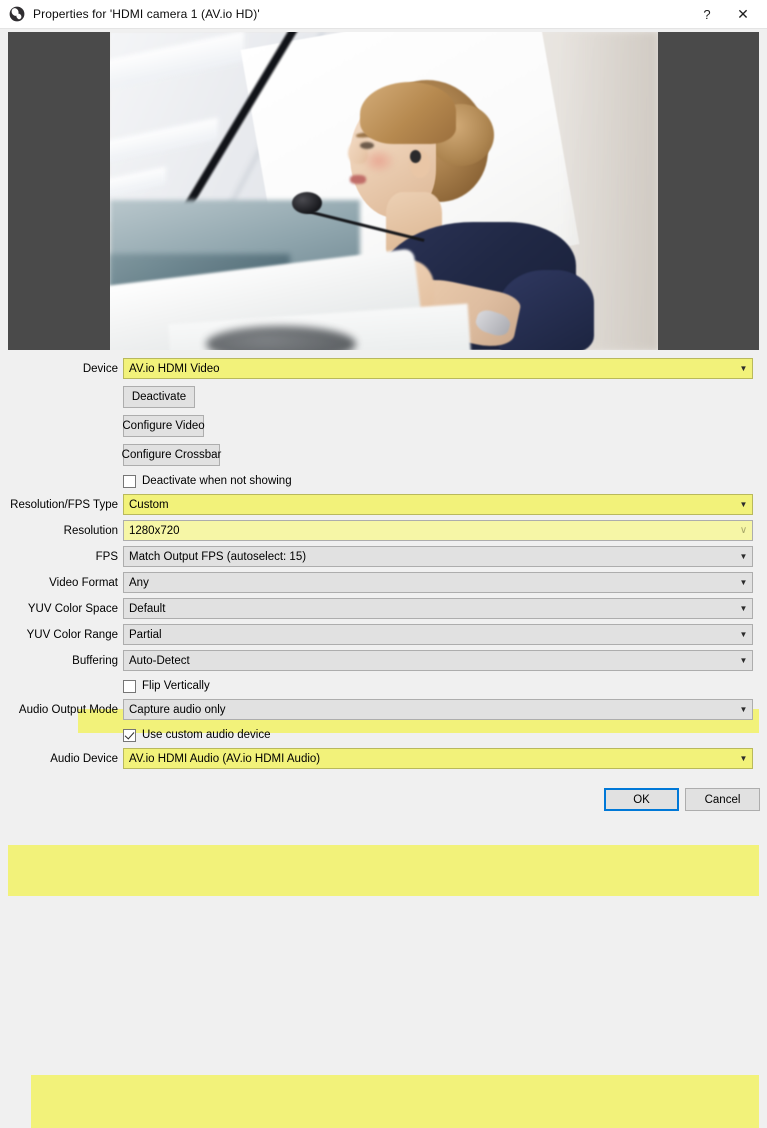 This screenshot has width=767, height=1128. What do you see at coordinates (217, 481) in the screenshot?
I see `deactivate-when-not-showing-label: Deactivate when not showing` at bounding box center [217, 481].